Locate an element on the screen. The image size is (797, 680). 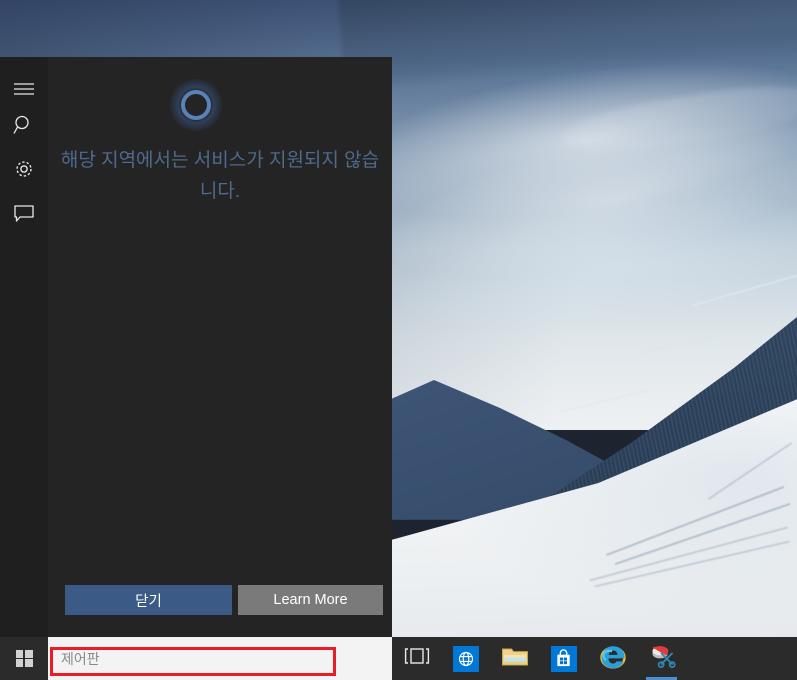
scissors-icon is located at coordinates (662, 658).